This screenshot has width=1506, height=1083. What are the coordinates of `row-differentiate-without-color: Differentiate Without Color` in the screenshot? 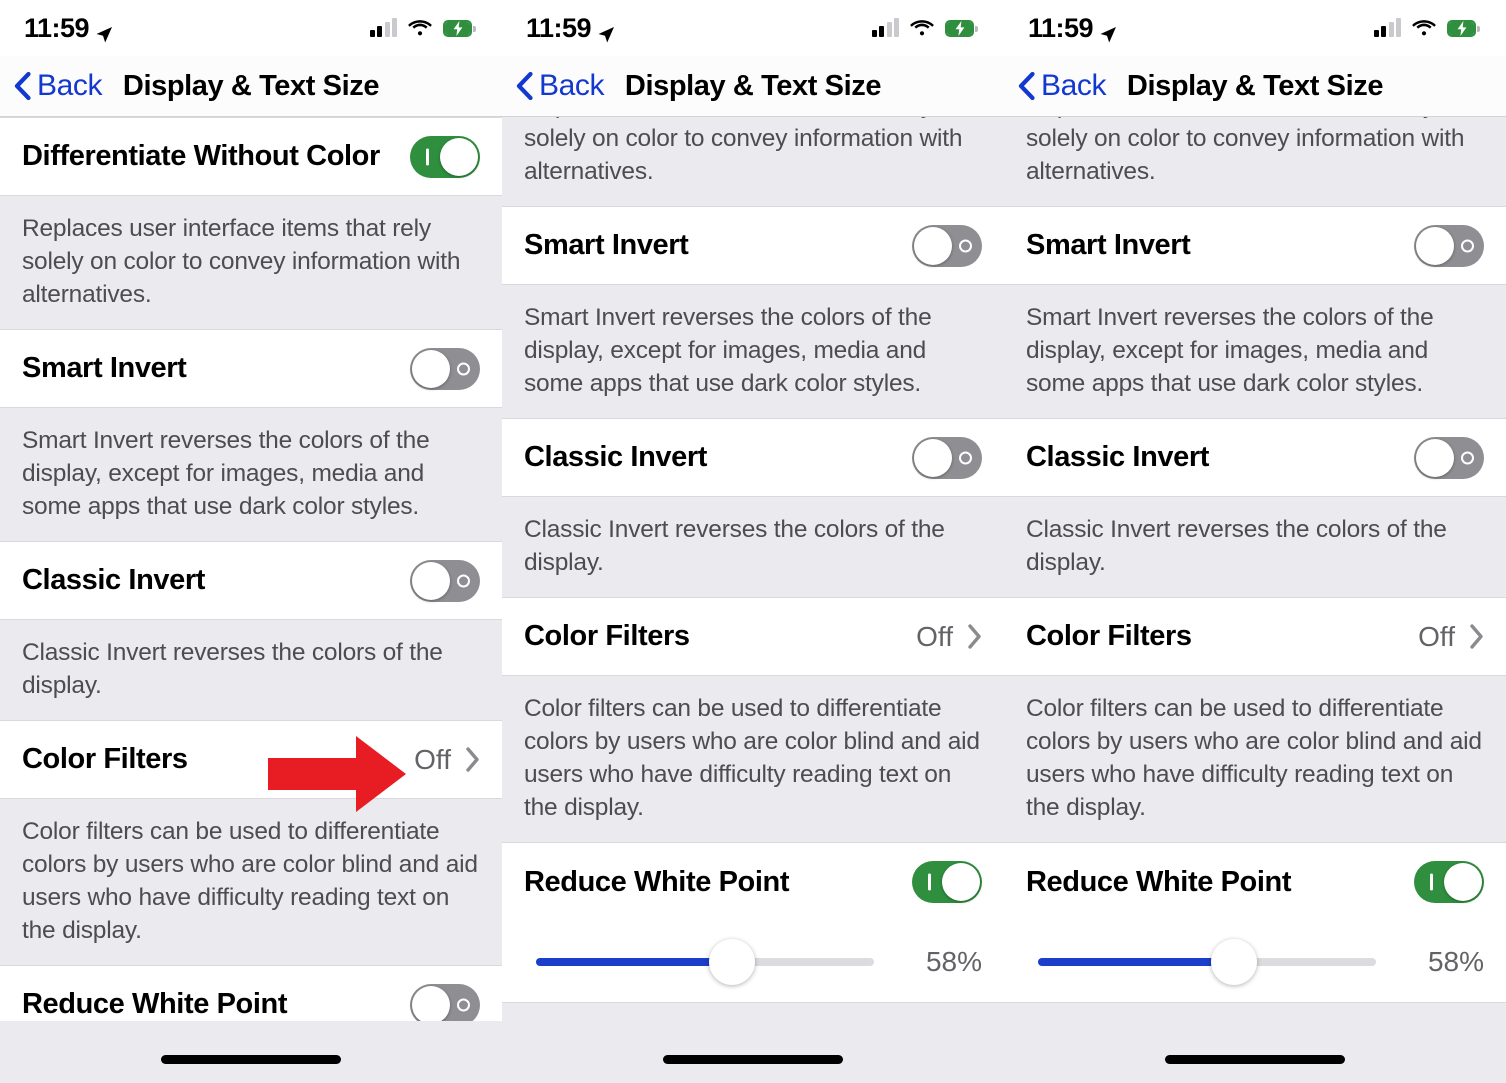 It's located at (251, 156).